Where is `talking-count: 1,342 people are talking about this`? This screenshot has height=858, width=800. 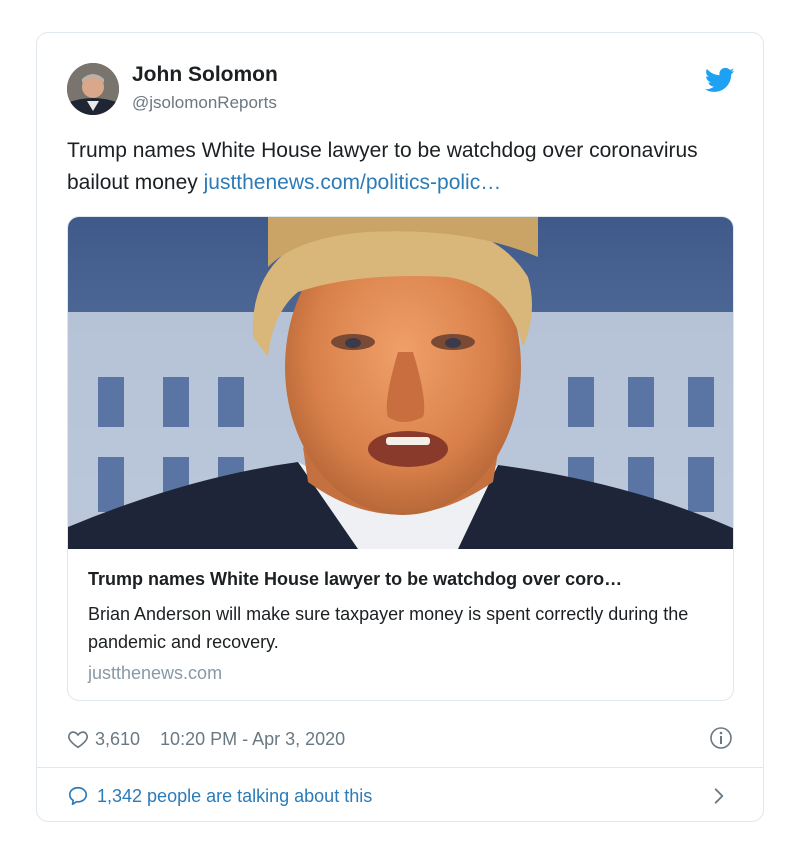 talking-count: 1,342 people are talking about this is located at coordinates (234, 796).